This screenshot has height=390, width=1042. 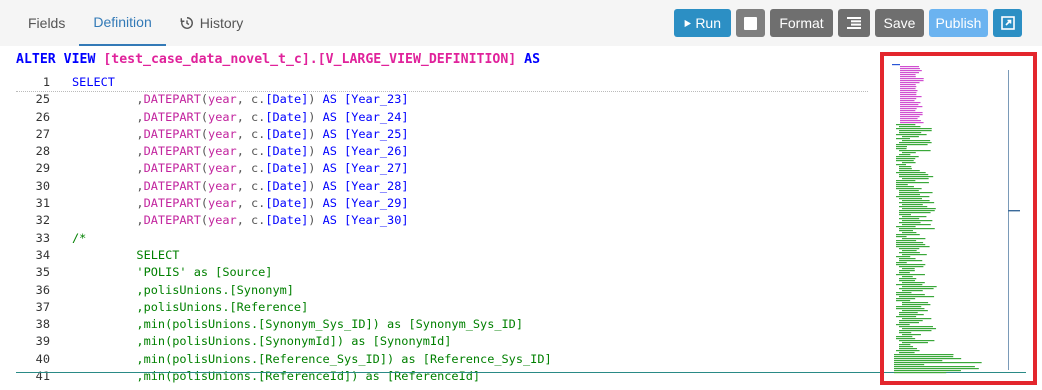 What do you see at coordinates (30, 229) in the screenshot?
I see `line-number-gutter: 1 25 26 27 28 29 30 31 32 33 34 35 36 37 38 39 40 41` at bounding box center [30, 229].